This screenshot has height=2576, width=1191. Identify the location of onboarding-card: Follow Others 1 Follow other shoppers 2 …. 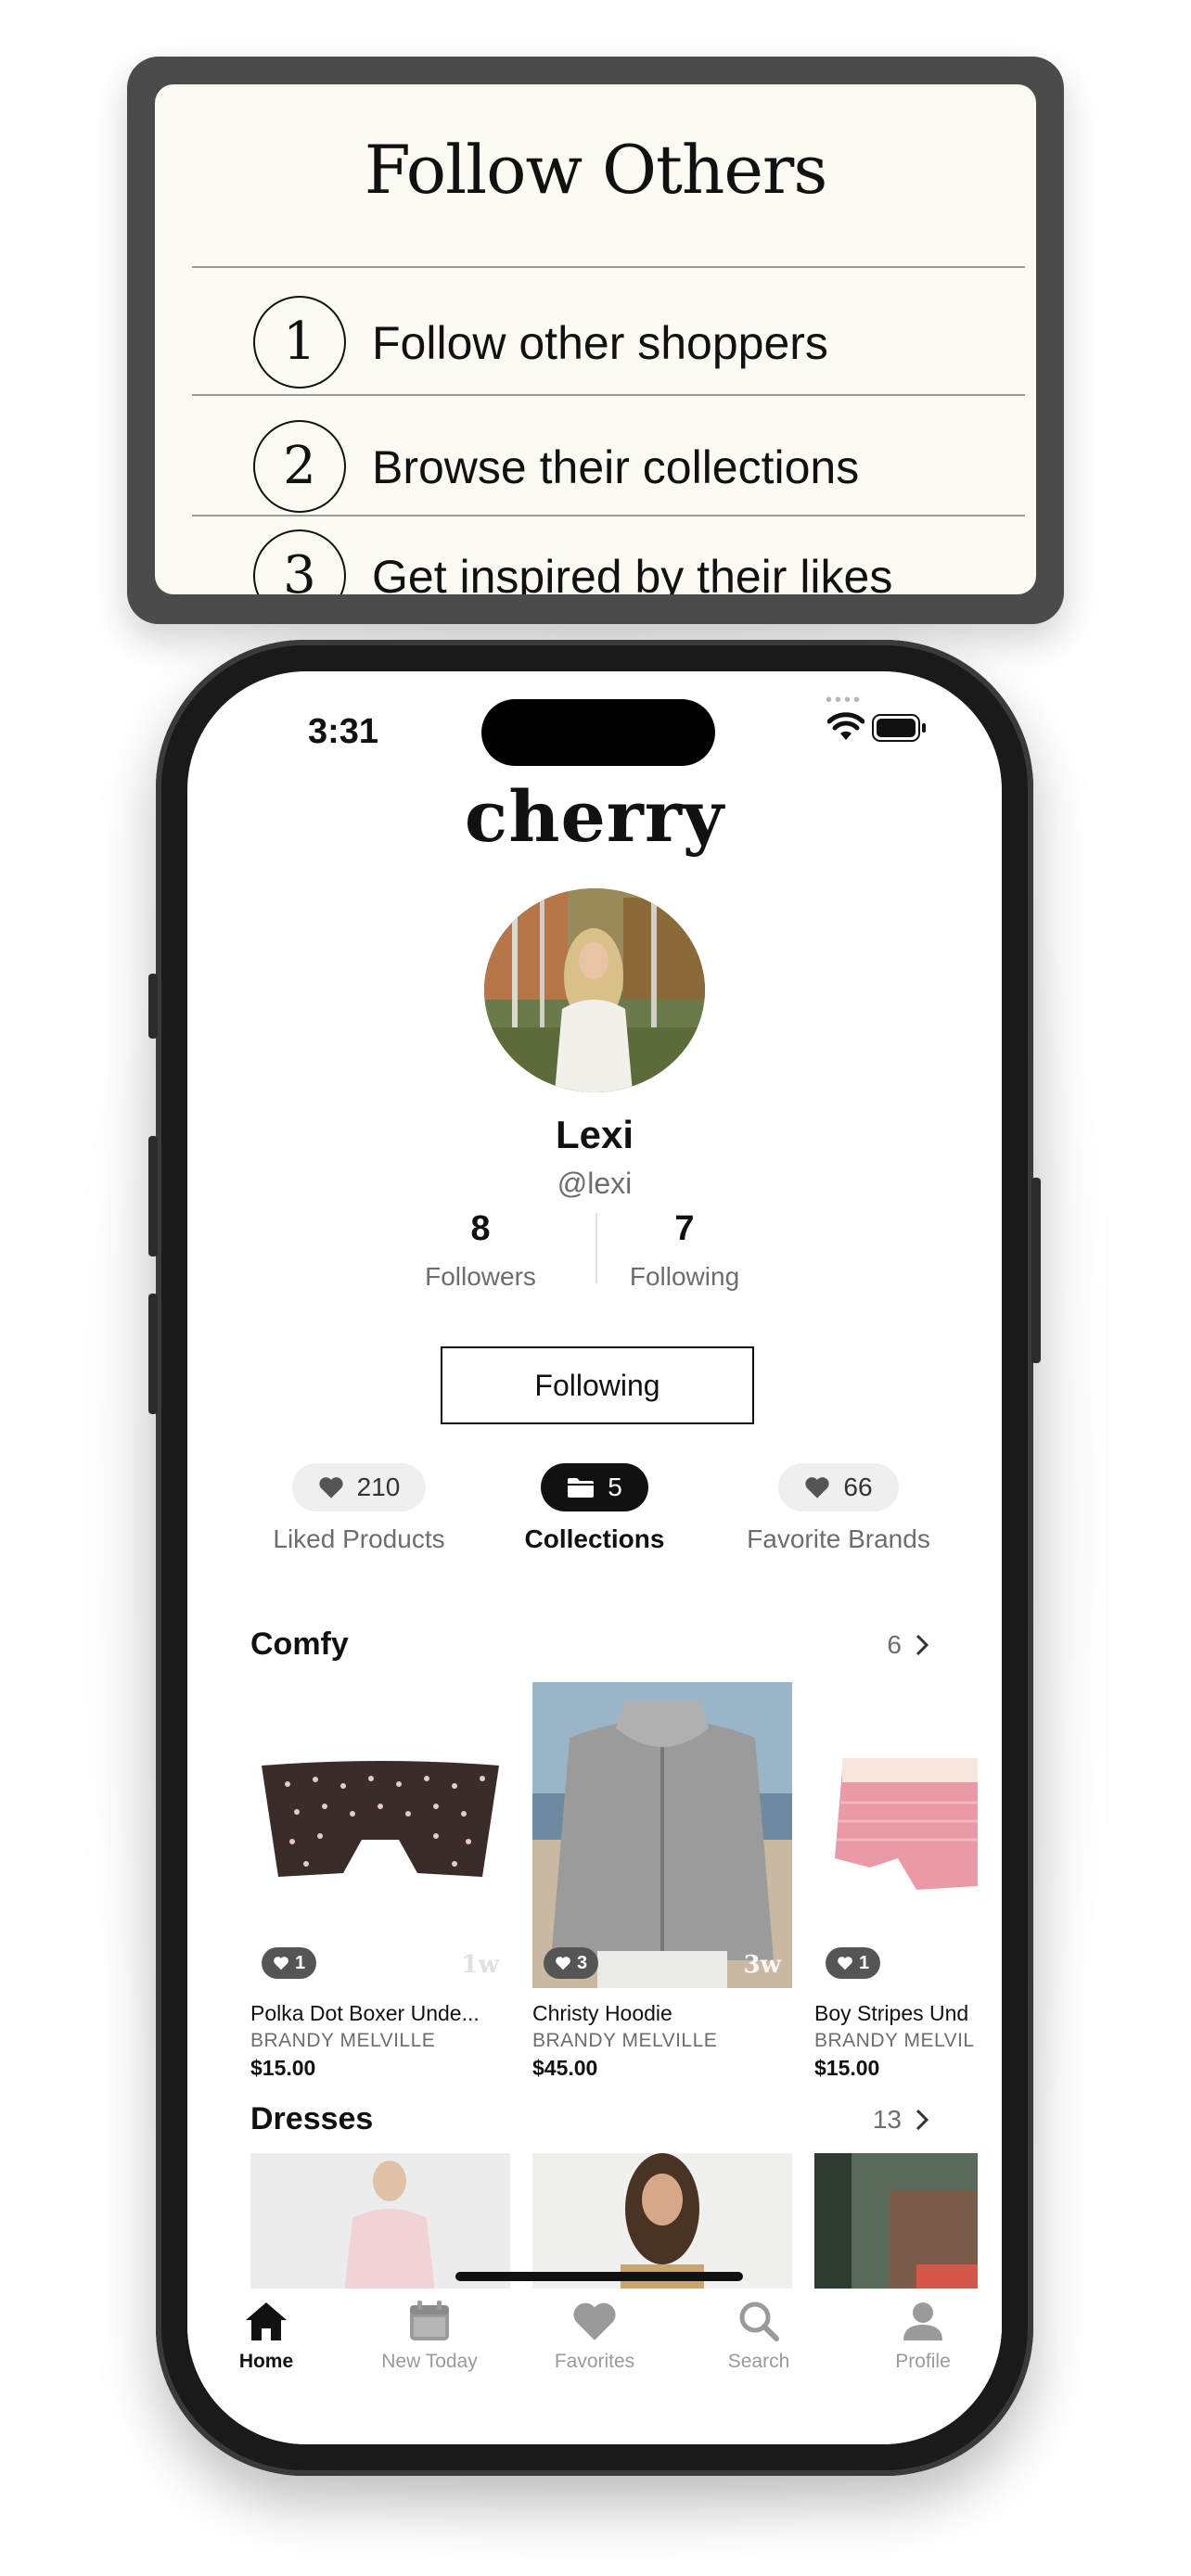
(595, 339).